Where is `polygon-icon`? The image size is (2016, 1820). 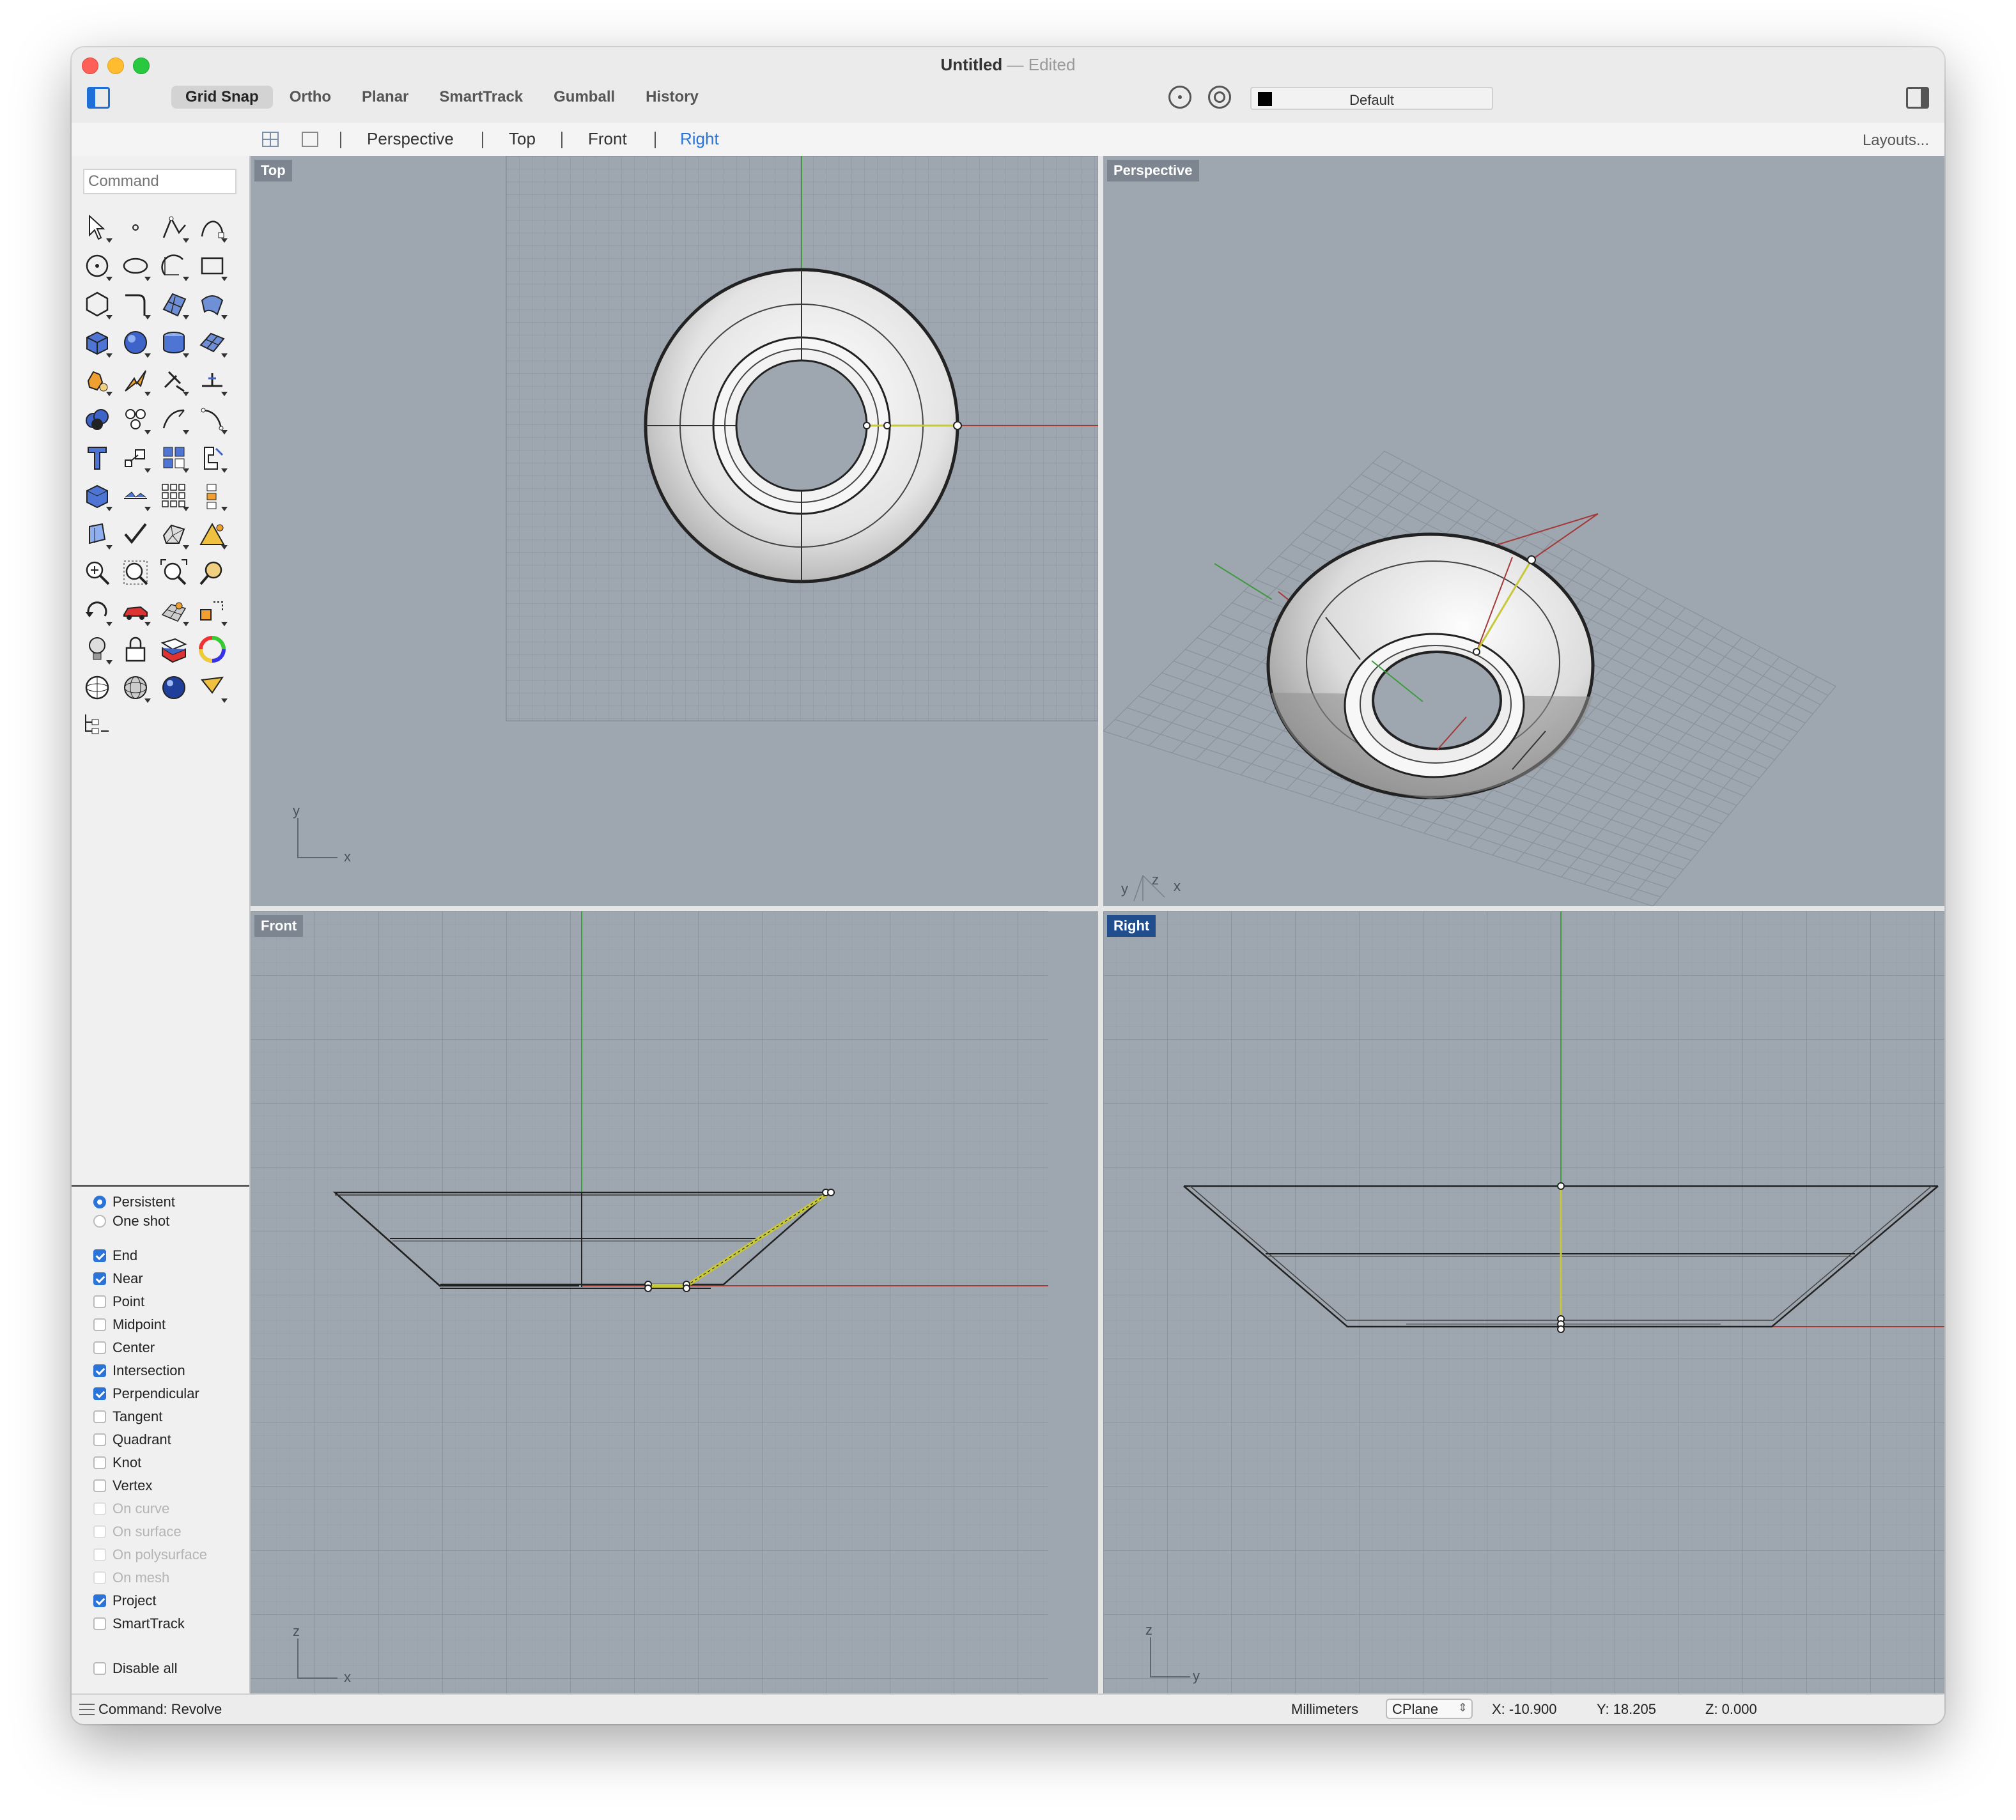 polygon-icon is located at coordinates (97, 304).